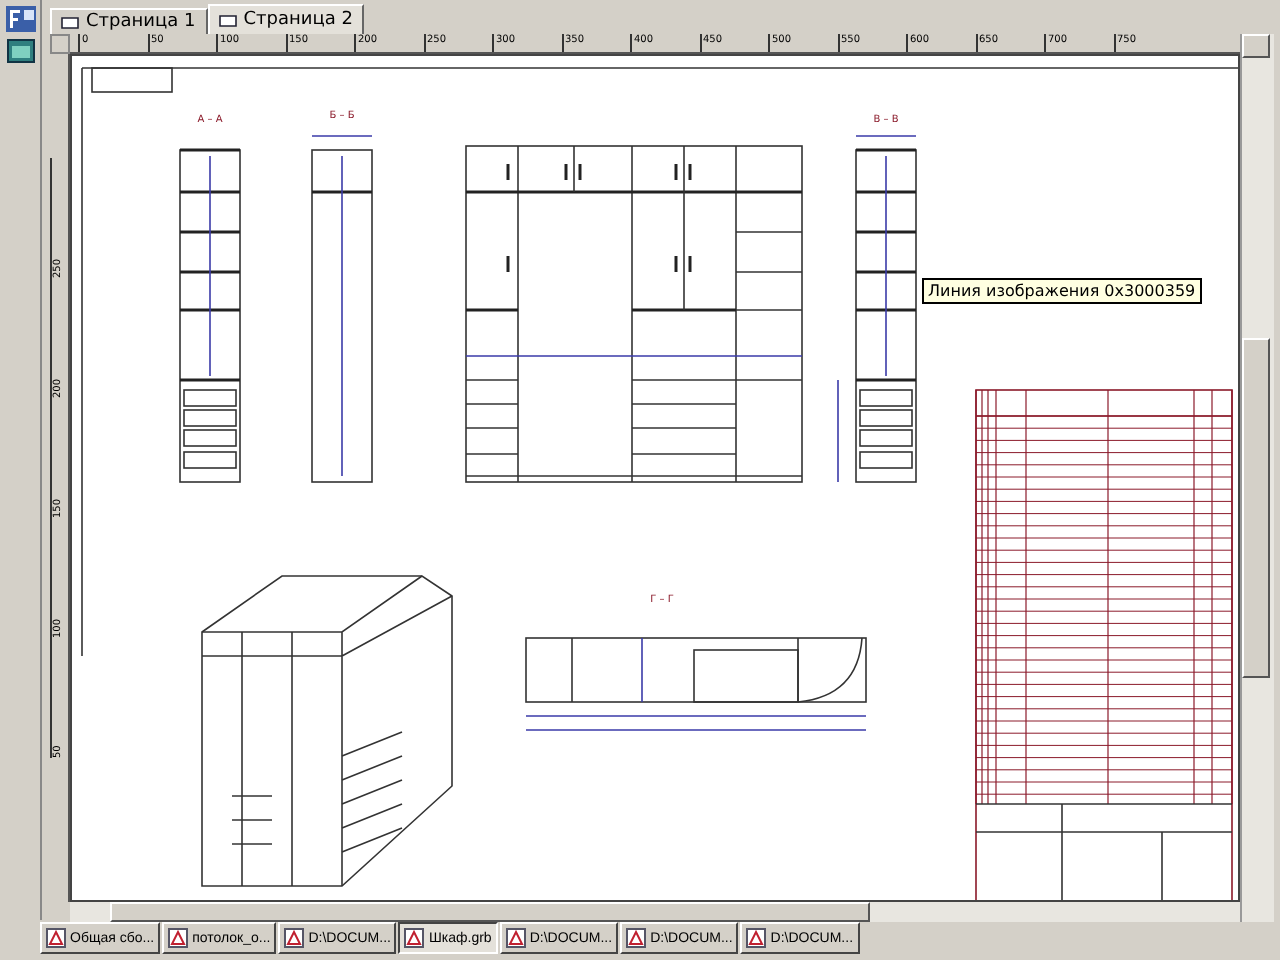 Image resolution: width=1280 pixels, height=960 pixels. What do you see at coordinates (286, 19) in the screenshot?
I see `page-tab: Страница 2` at bounding box center [286, 19].